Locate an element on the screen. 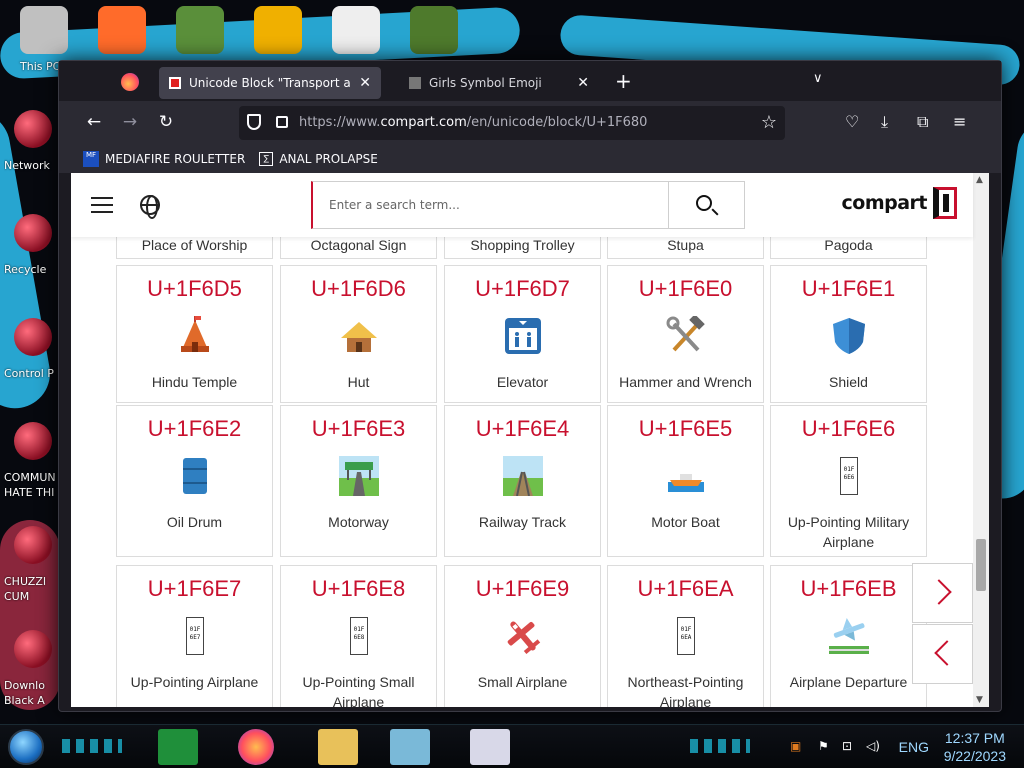 The width and height of the screenshot is (1024, 768). clock: 12:37 PM 9/22/2023 is located at coordinates (975, 747).